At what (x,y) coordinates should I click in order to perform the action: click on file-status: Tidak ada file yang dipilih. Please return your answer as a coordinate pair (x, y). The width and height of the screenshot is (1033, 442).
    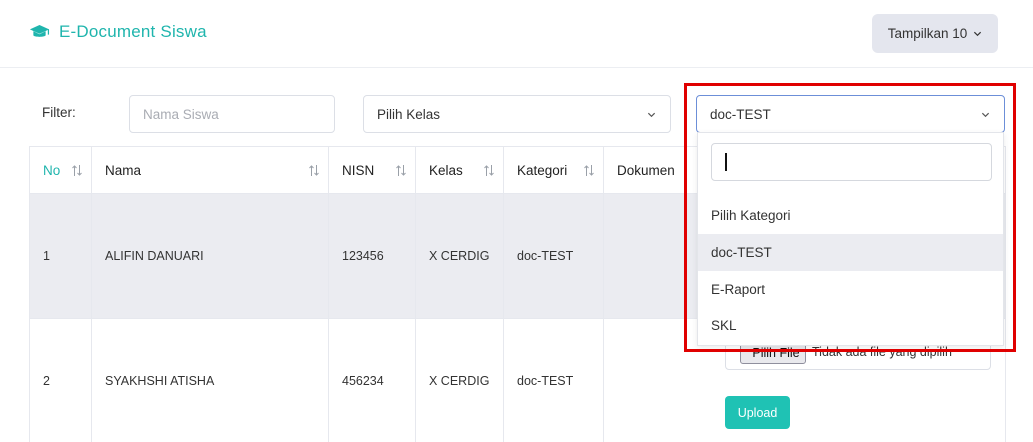
    Looking at the image, I should click on (882, 352).